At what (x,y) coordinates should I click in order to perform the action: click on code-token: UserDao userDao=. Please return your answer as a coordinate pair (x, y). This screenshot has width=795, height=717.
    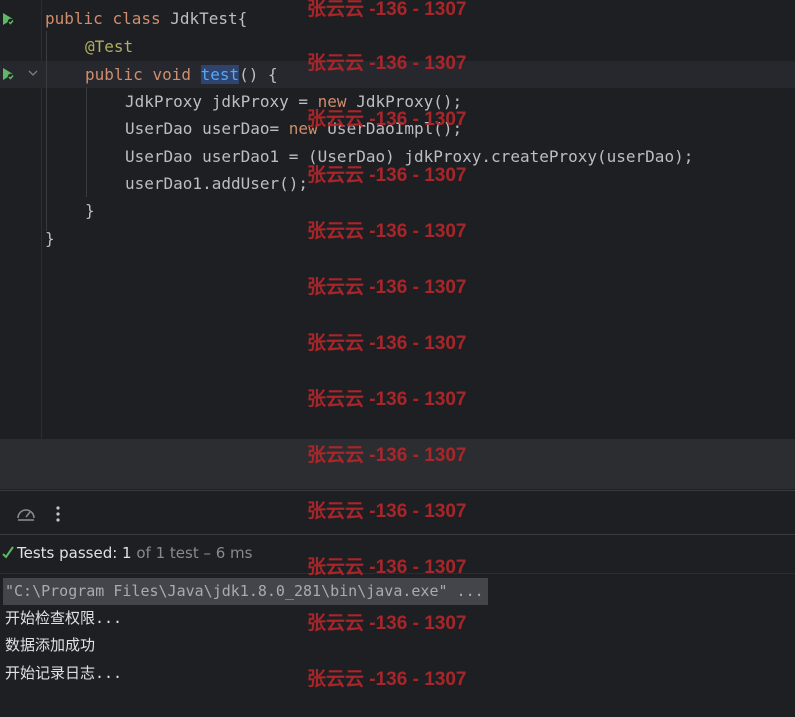
    Looking at the image, I should click on (207, 128).